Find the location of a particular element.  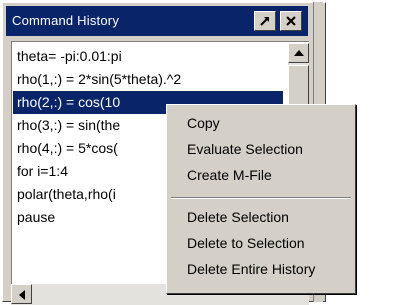

undock-button is located at coordinates (265, 21).